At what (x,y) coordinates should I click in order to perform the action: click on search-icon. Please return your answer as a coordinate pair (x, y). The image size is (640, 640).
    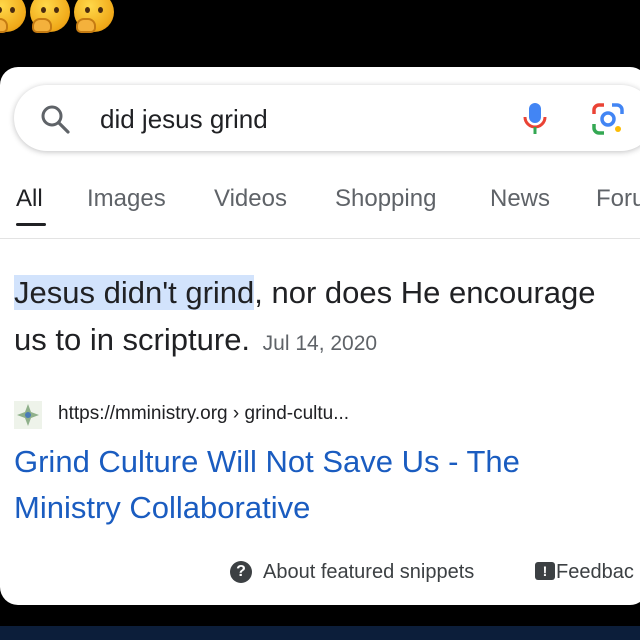
    Looking at the image, I should click on (55, 119).